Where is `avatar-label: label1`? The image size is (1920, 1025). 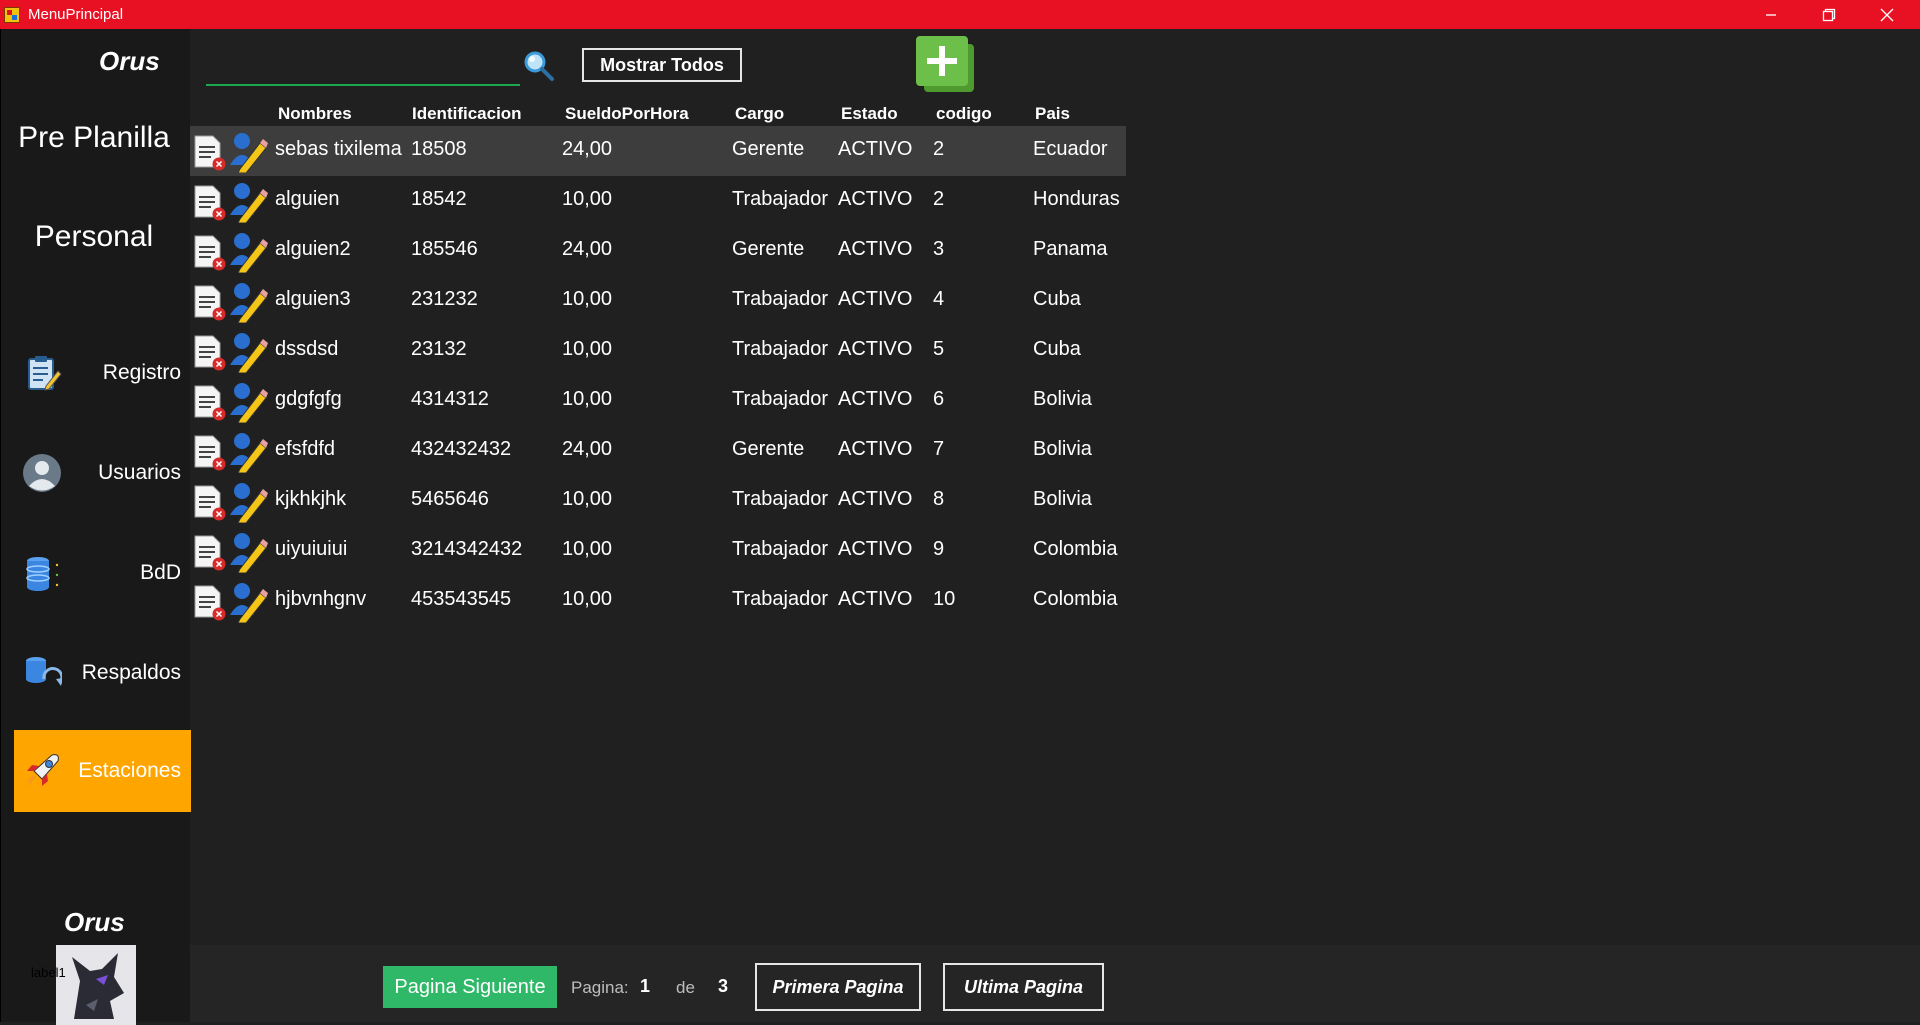
avatar-label: label1 is located at coordinates (48, 972).